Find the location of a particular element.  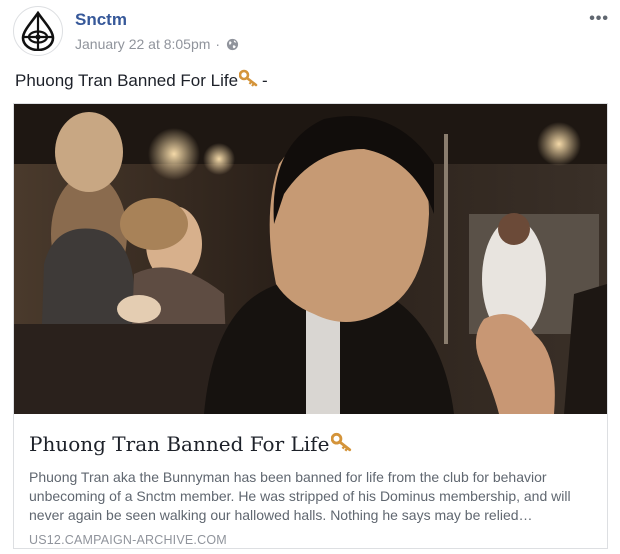

more-options-button: ••• is located at coordinates (599, 19).